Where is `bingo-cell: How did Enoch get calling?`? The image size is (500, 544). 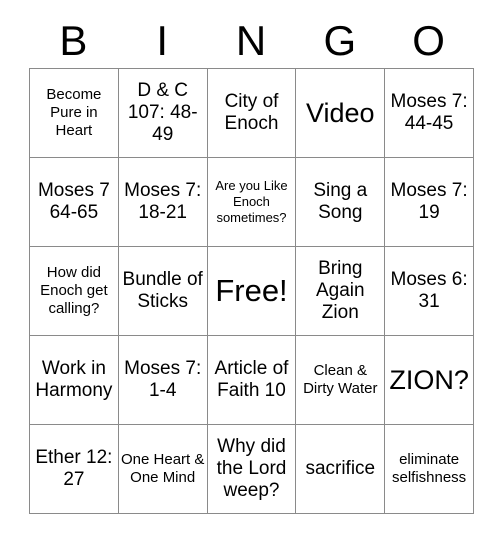
bingo-cell: How did Enoch get calling? is located at coordinates (74, 291).